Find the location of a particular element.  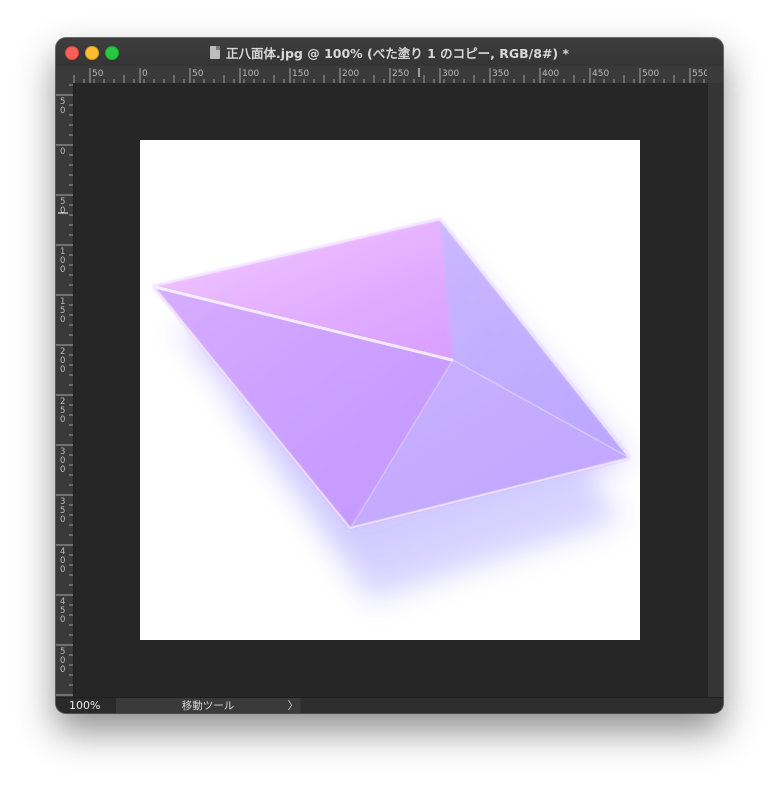

status-bar-filler is located at coordinates (512, 705).